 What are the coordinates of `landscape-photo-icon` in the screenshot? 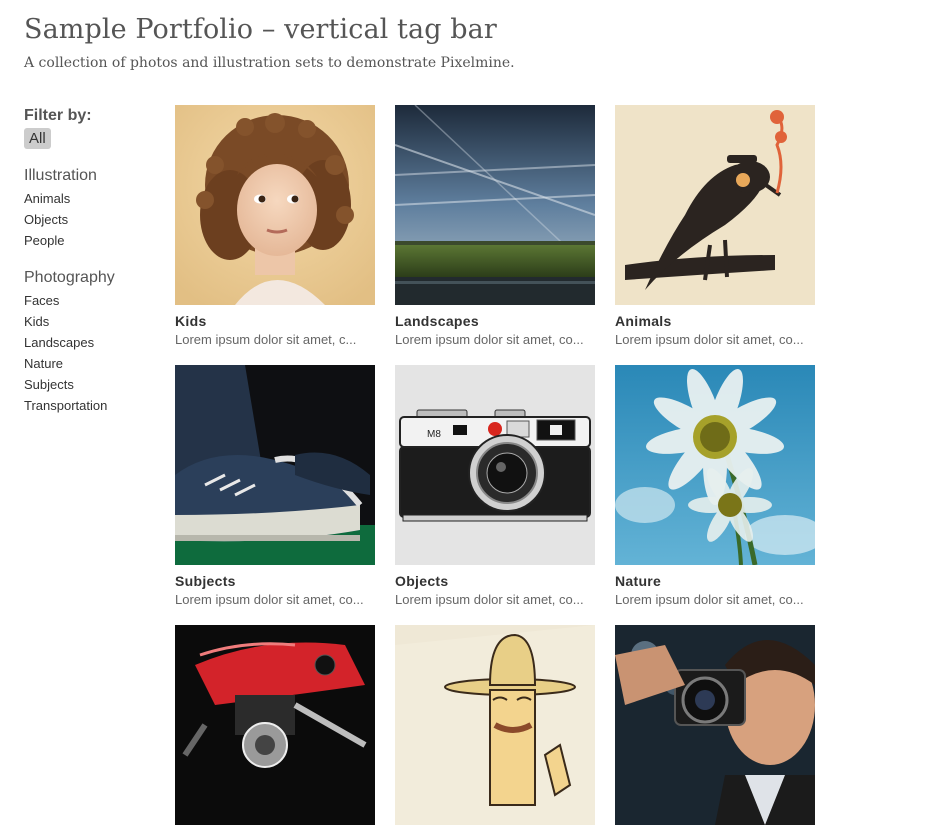 It's located at (495, 205).